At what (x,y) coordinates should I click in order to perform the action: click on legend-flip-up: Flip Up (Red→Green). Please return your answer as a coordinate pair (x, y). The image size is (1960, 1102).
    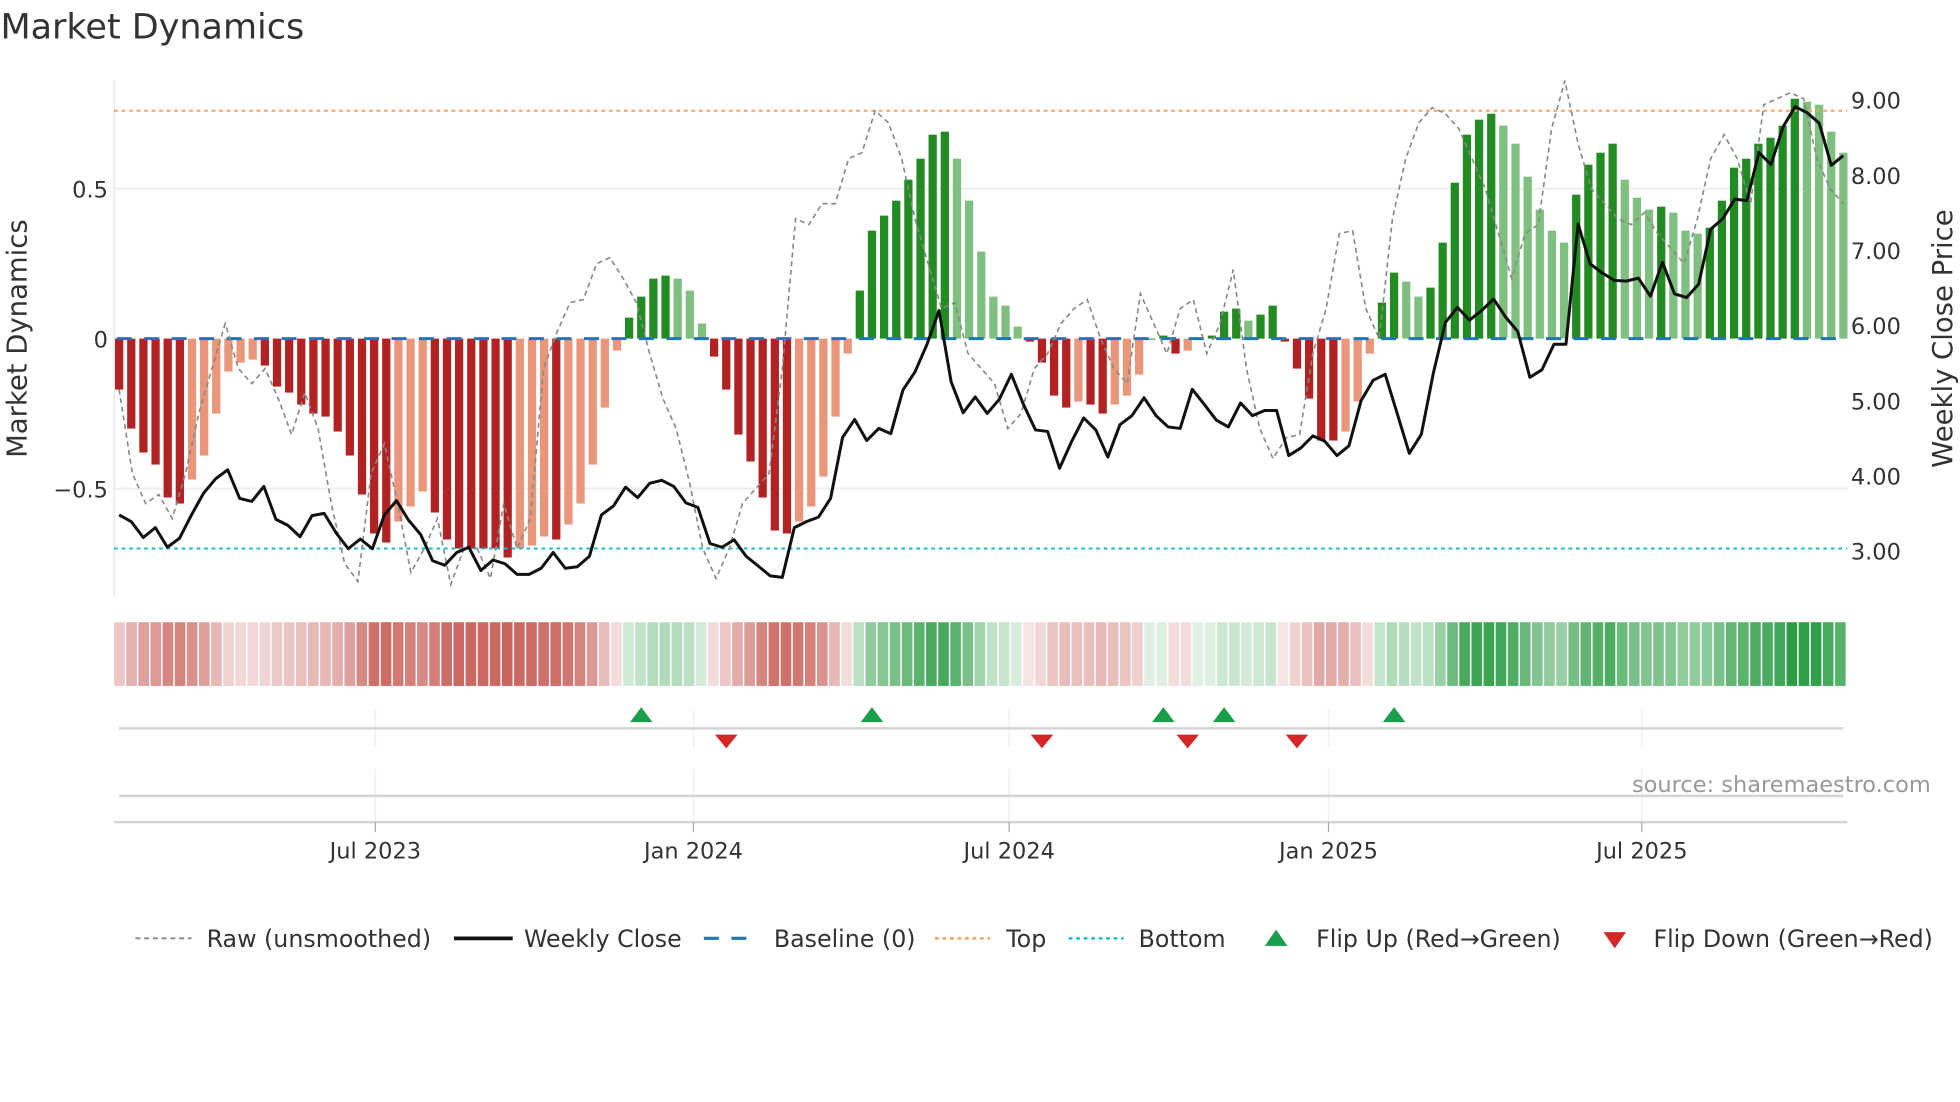
    Looking at the image, I should click on (1438, 939).